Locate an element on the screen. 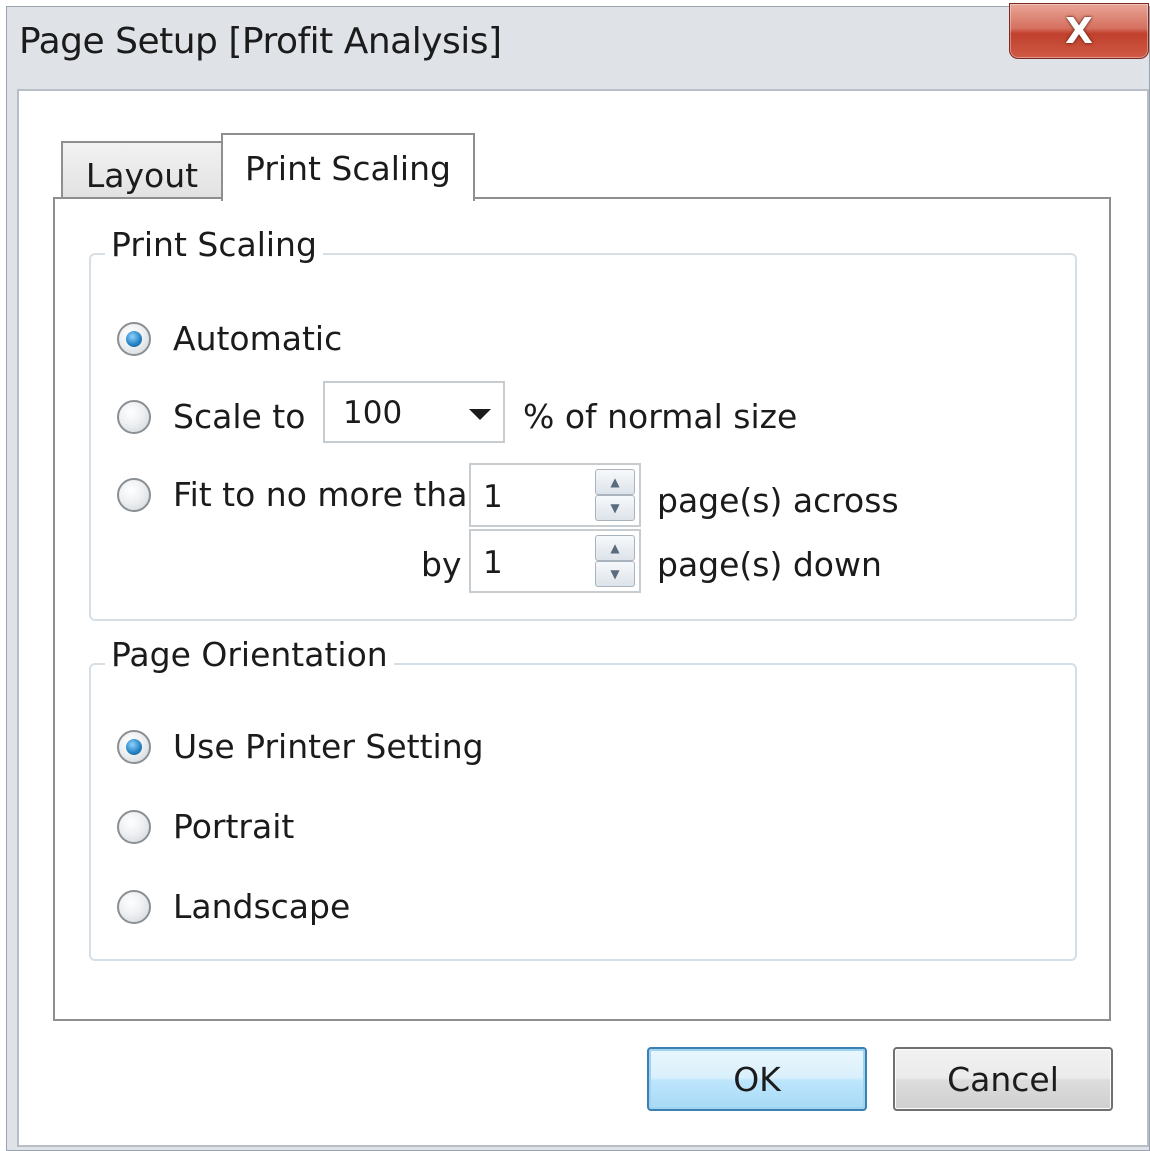  pages-across-spin-buttons: ▲ ▼ is located at coordinates (615, 495).